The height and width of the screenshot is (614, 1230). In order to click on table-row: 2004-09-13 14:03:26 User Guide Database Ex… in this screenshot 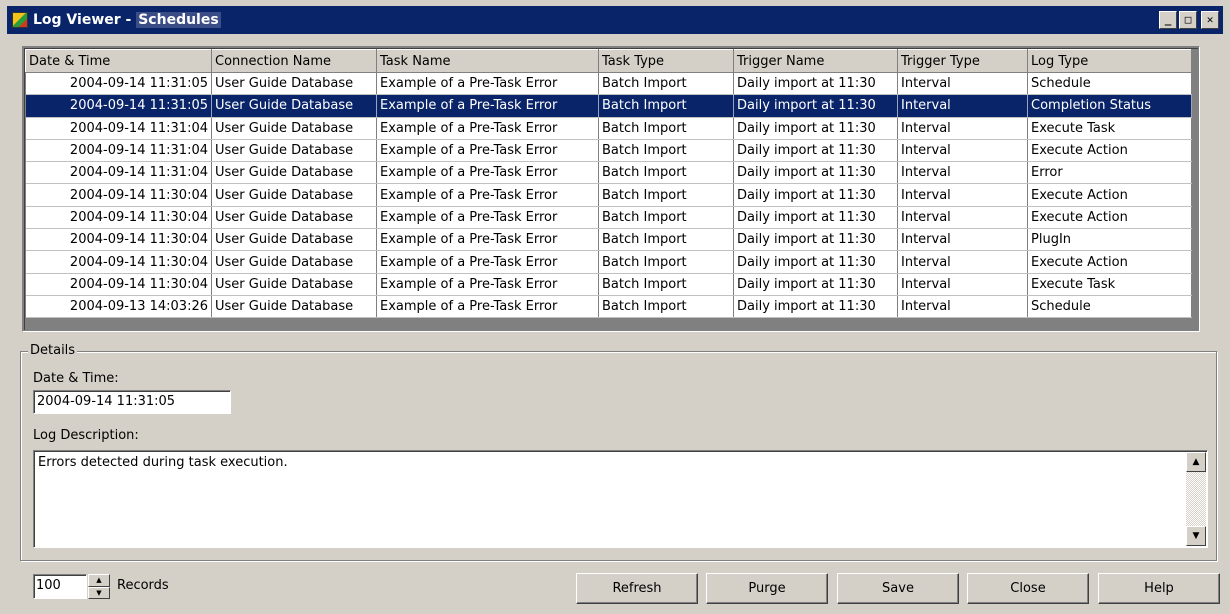, I will do `click(608, 307)`.